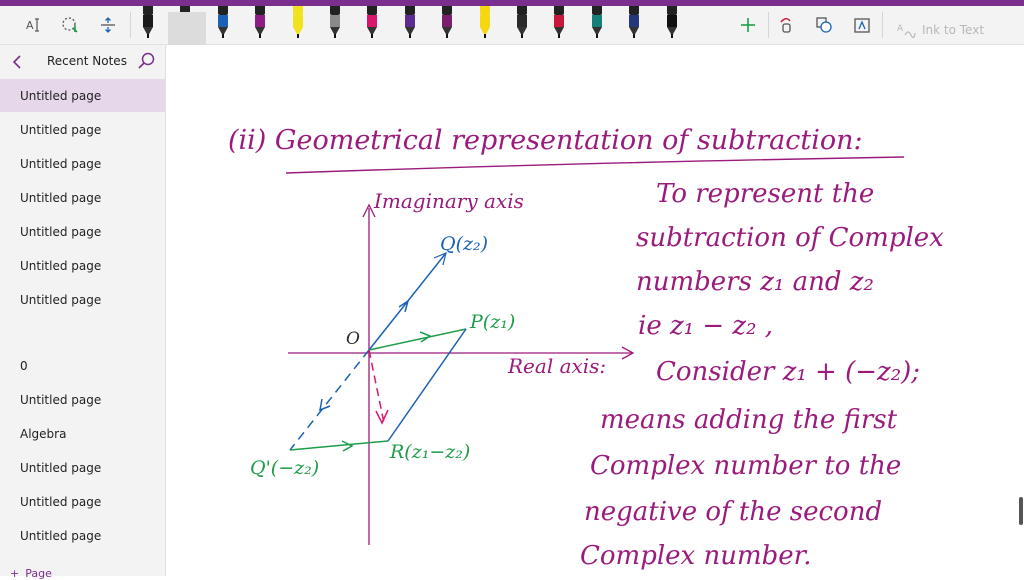 Image resolution: width=1024 pixels, height=580 pixels. I want to click on point-q-label: Q(z₂), so click(464, 244).